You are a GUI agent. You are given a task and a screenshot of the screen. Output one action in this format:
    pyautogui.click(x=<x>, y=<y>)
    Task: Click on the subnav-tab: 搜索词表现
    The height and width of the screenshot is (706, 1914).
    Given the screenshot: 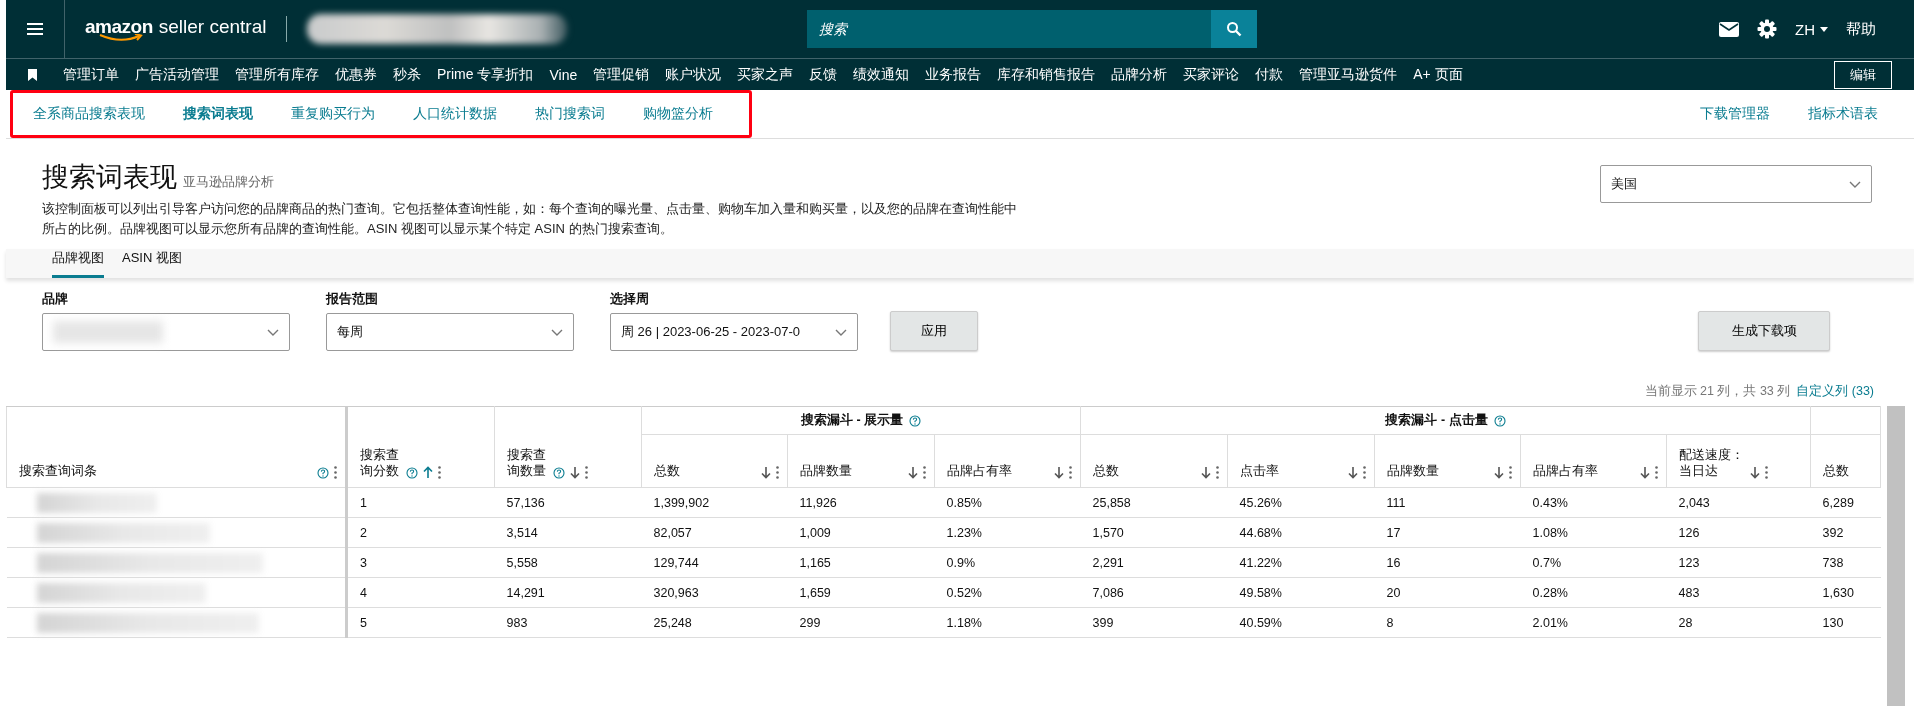 What is the action you would take?
    pyautogui.click(x=218, y=114)
    